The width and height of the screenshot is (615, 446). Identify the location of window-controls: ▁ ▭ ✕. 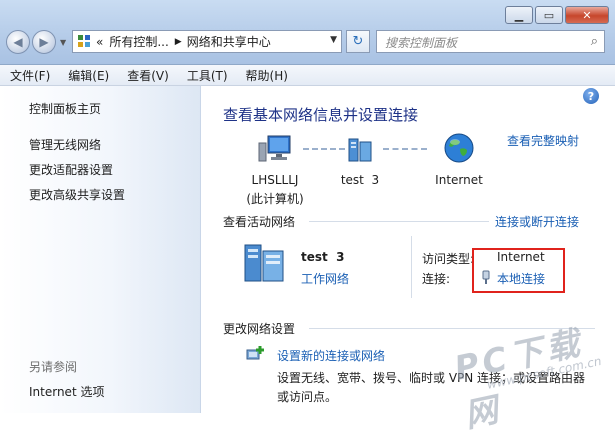
(556, 15).